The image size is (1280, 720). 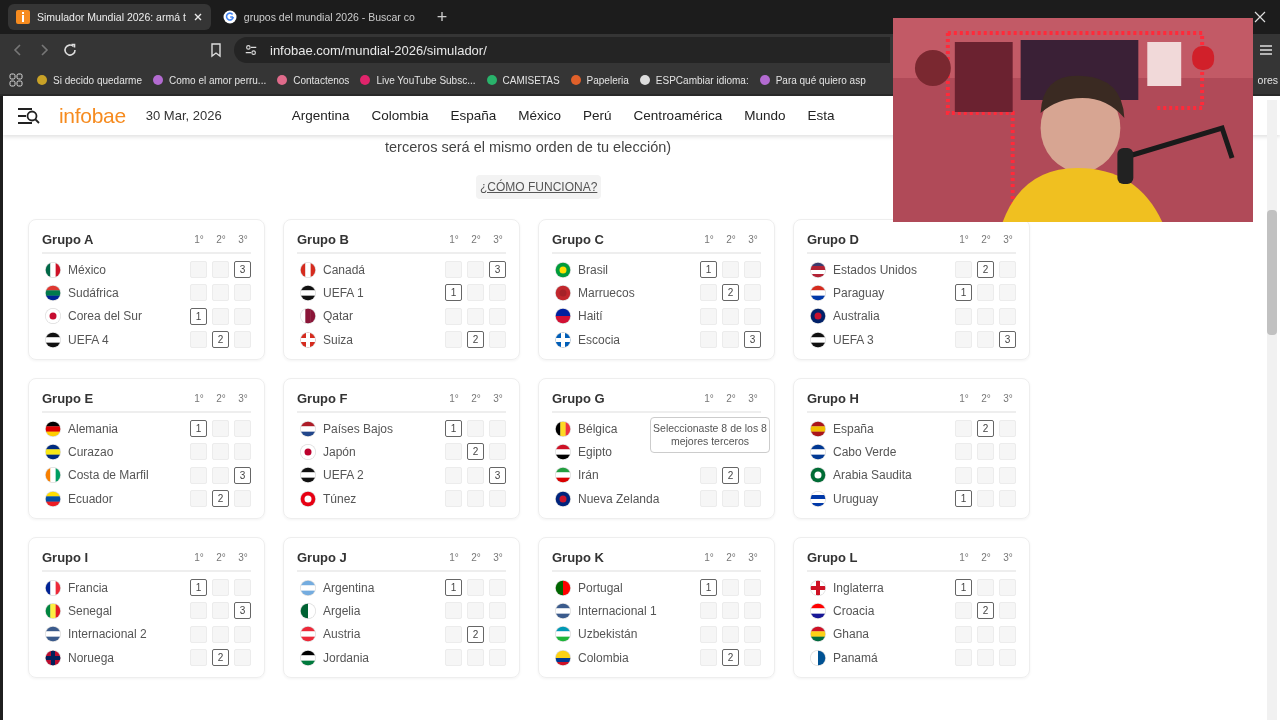 I want to click on menu-search-icon, so click(x=29, y=115).